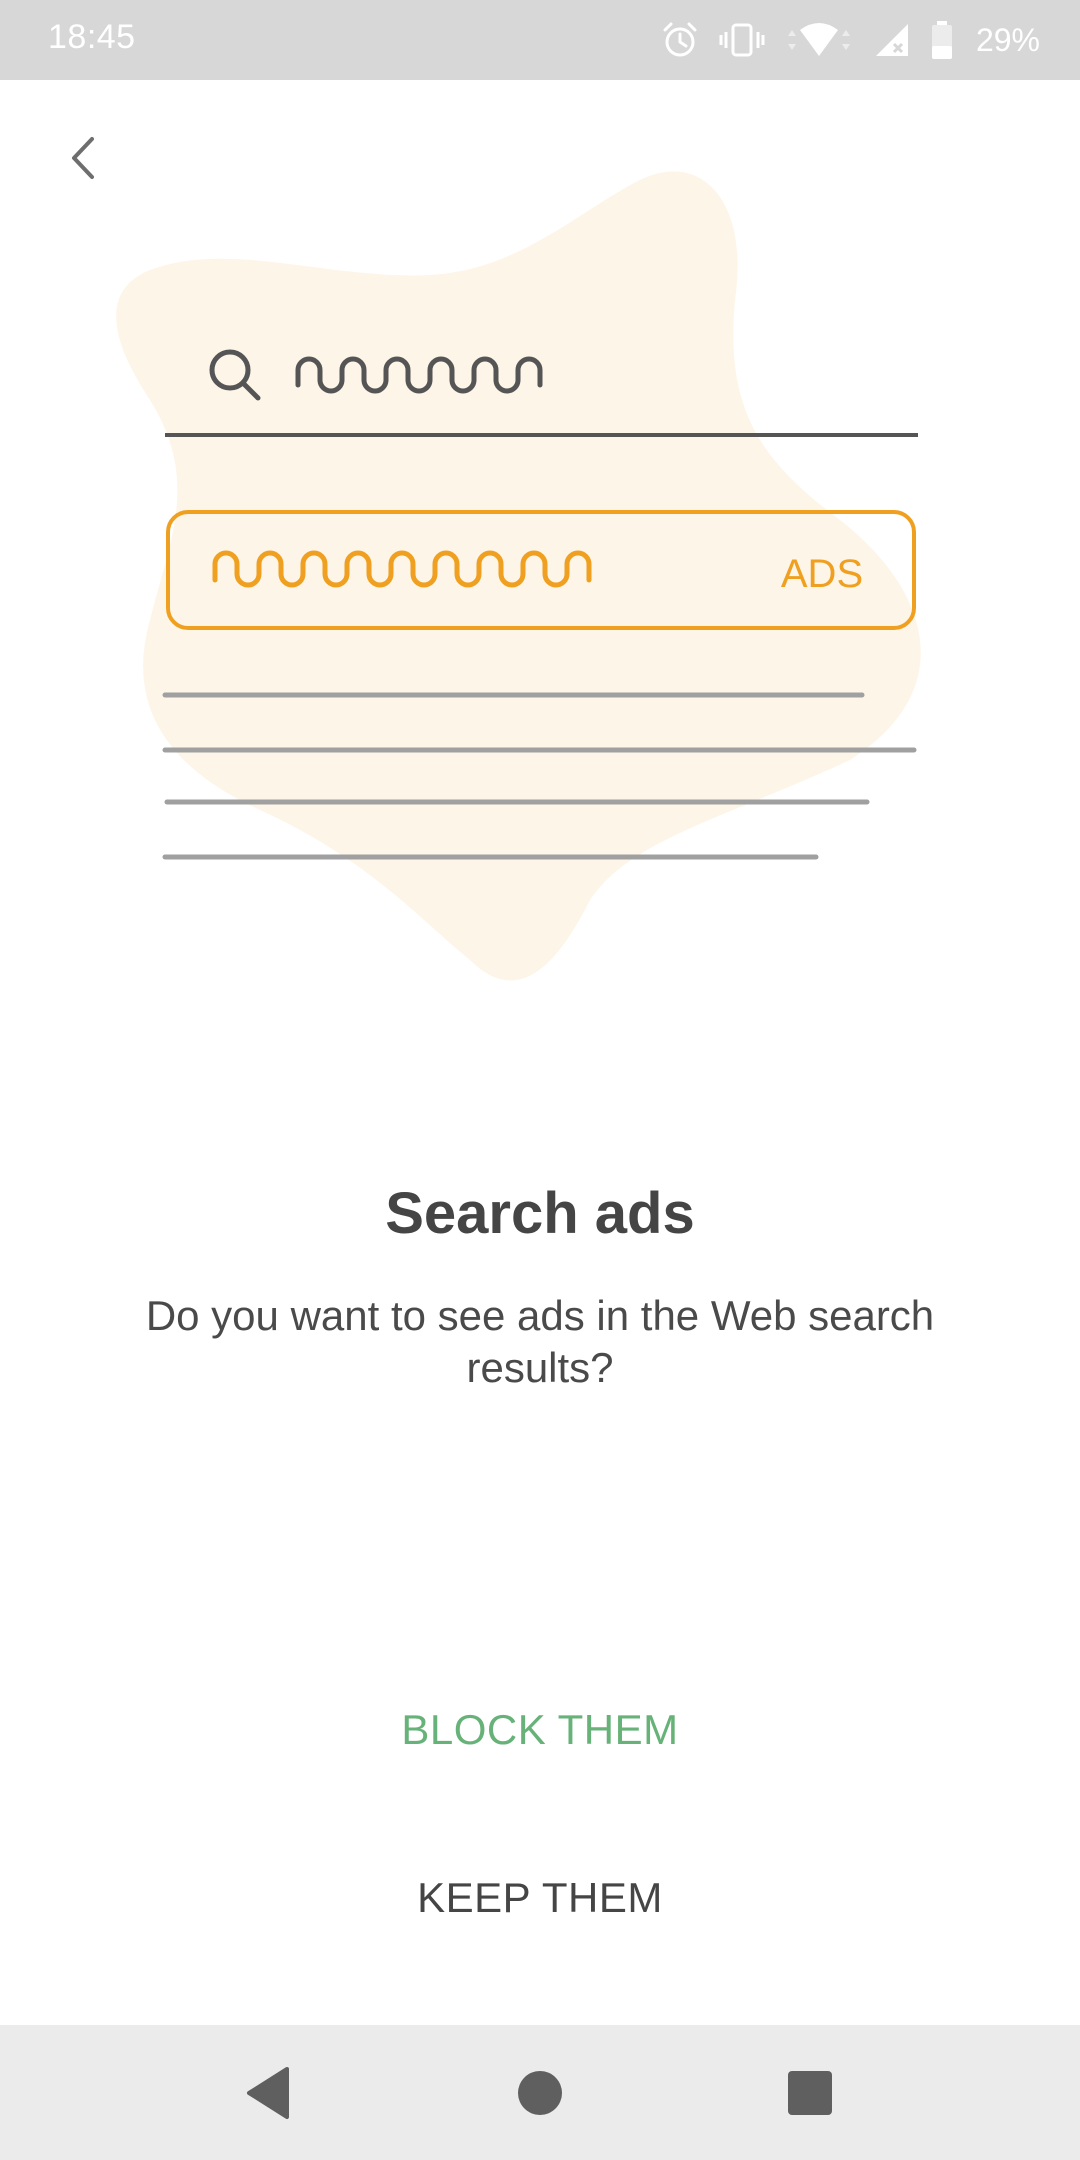  Describe the element at coordinates (892, 40) in the screenshot. I see `signal-icon` at that location.